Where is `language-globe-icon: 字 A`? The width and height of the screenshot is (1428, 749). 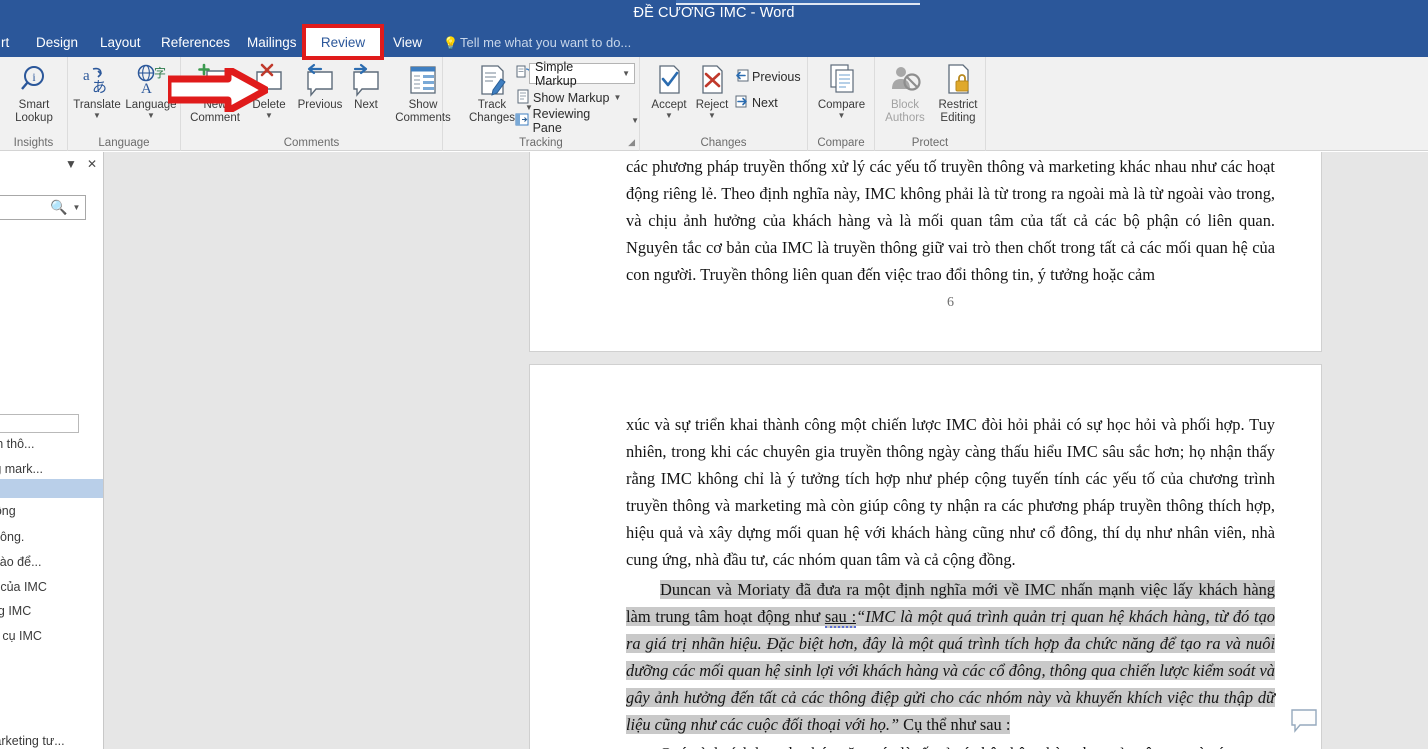
language-globe-icon: 字 A is located at coordinates (151, 81).